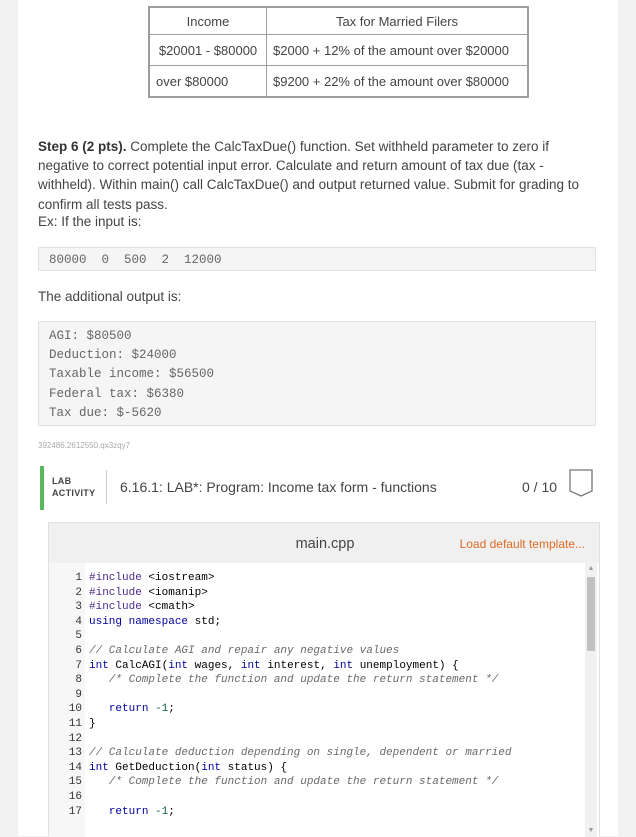  I want to click on step-heading: Step 6 (2 pts)., so click(82, 146).